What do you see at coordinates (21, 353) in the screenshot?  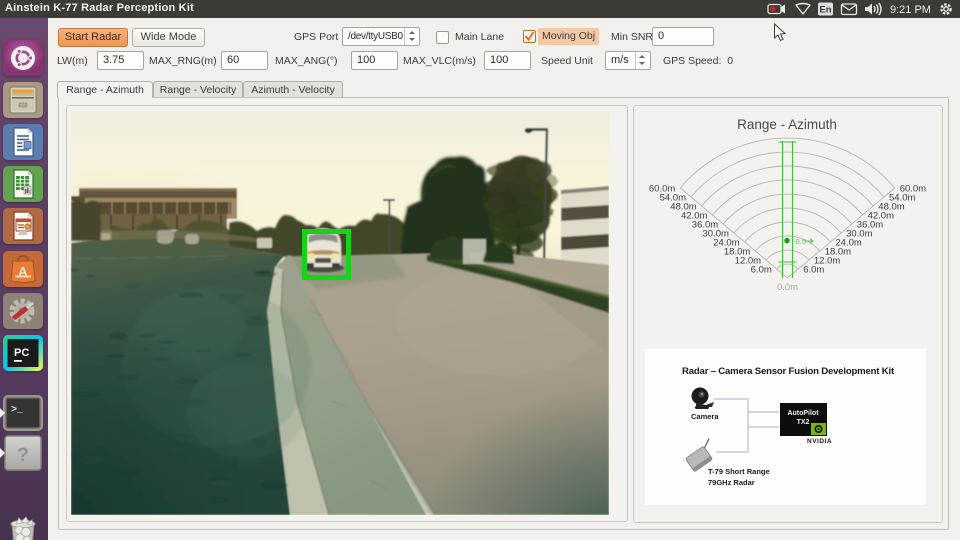 I see `svg-text: PC` at bounding box center [21, 353].